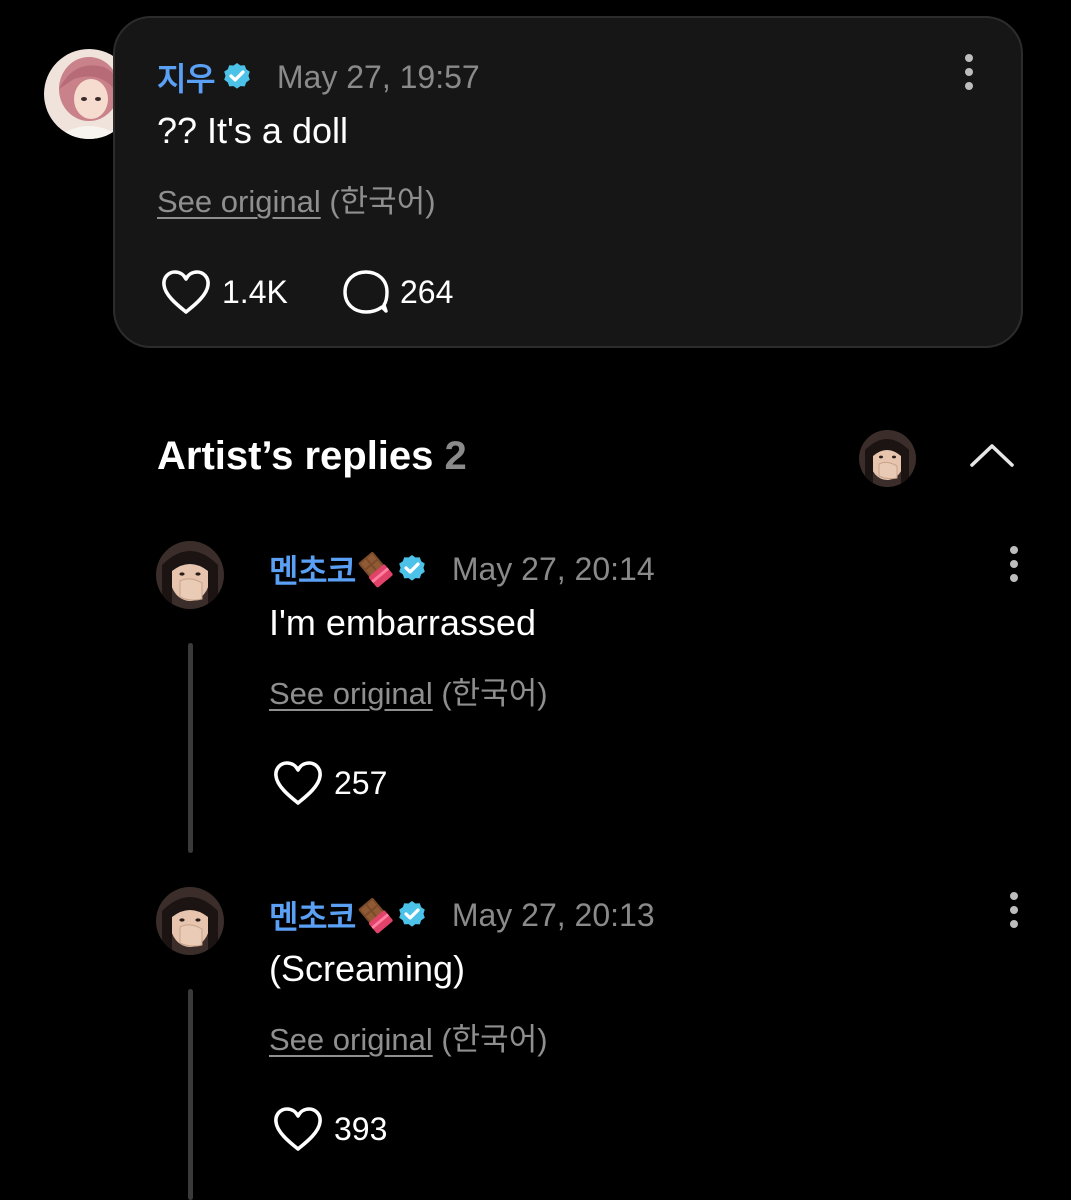  I want to click on reply-like-button: 257, so click(329, 783).